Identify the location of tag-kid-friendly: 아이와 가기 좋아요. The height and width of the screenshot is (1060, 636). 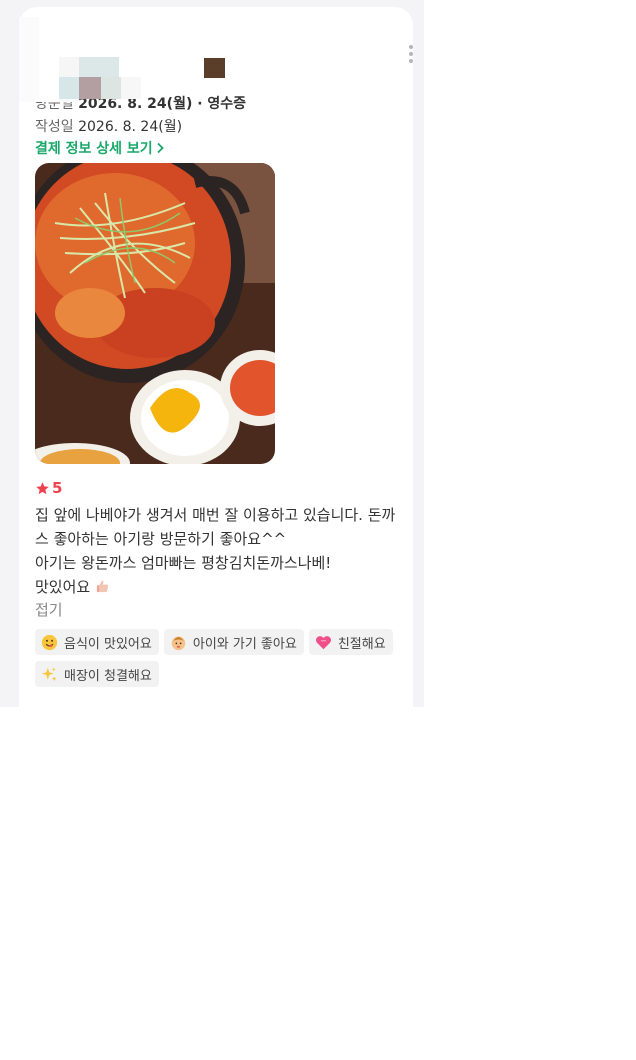
(233, 642).